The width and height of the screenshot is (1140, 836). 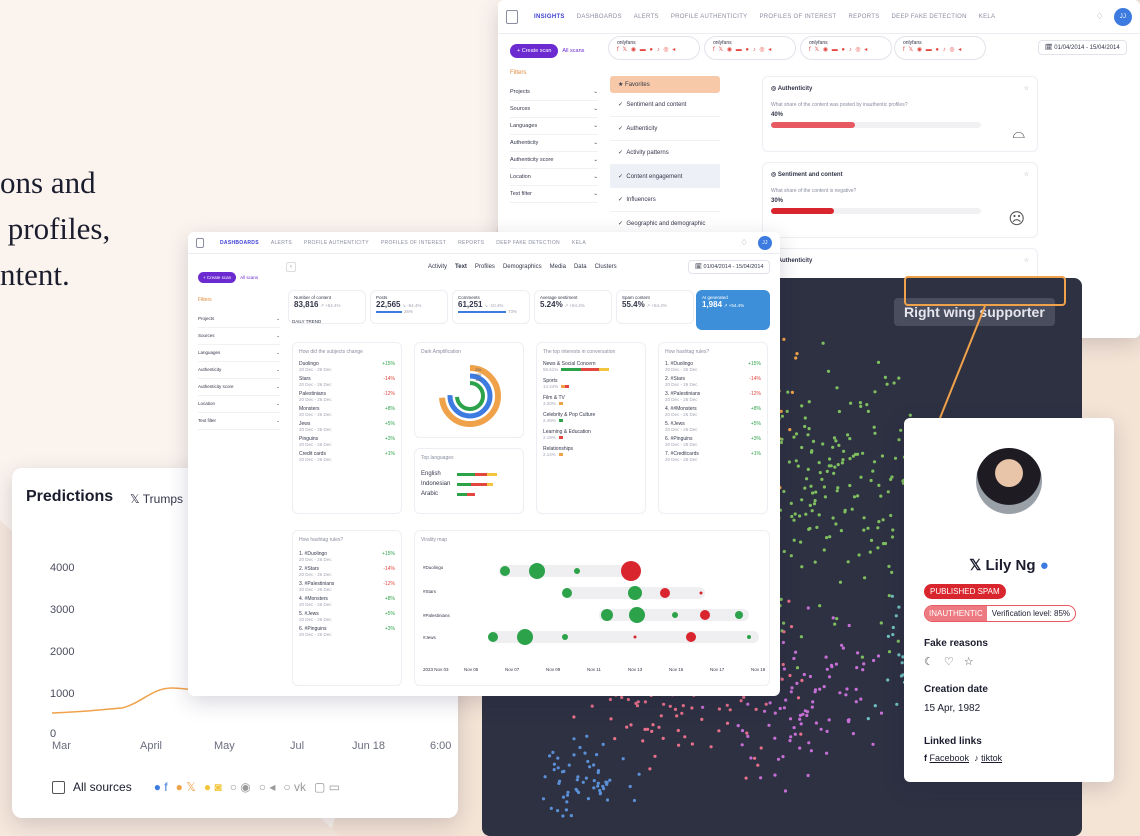 I want to click on language-row: English, so click(x=469, y=474).